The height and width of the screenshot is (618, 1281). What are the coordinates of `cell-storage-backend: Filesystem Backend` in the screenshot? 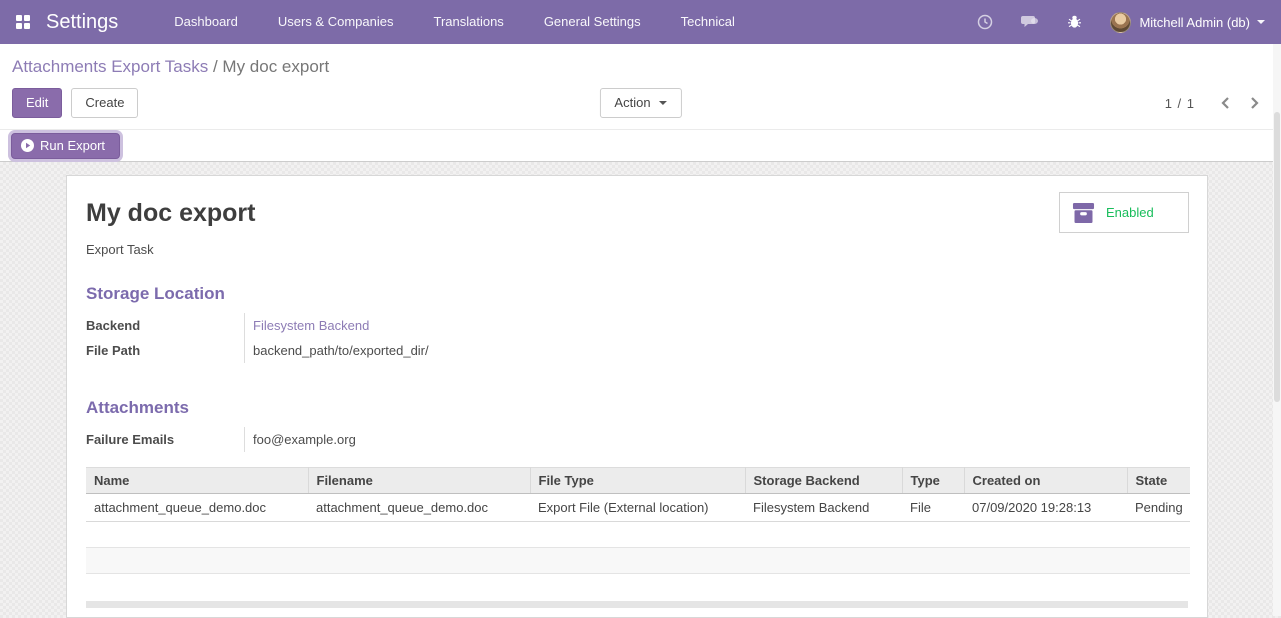 It's located at (823, 507).